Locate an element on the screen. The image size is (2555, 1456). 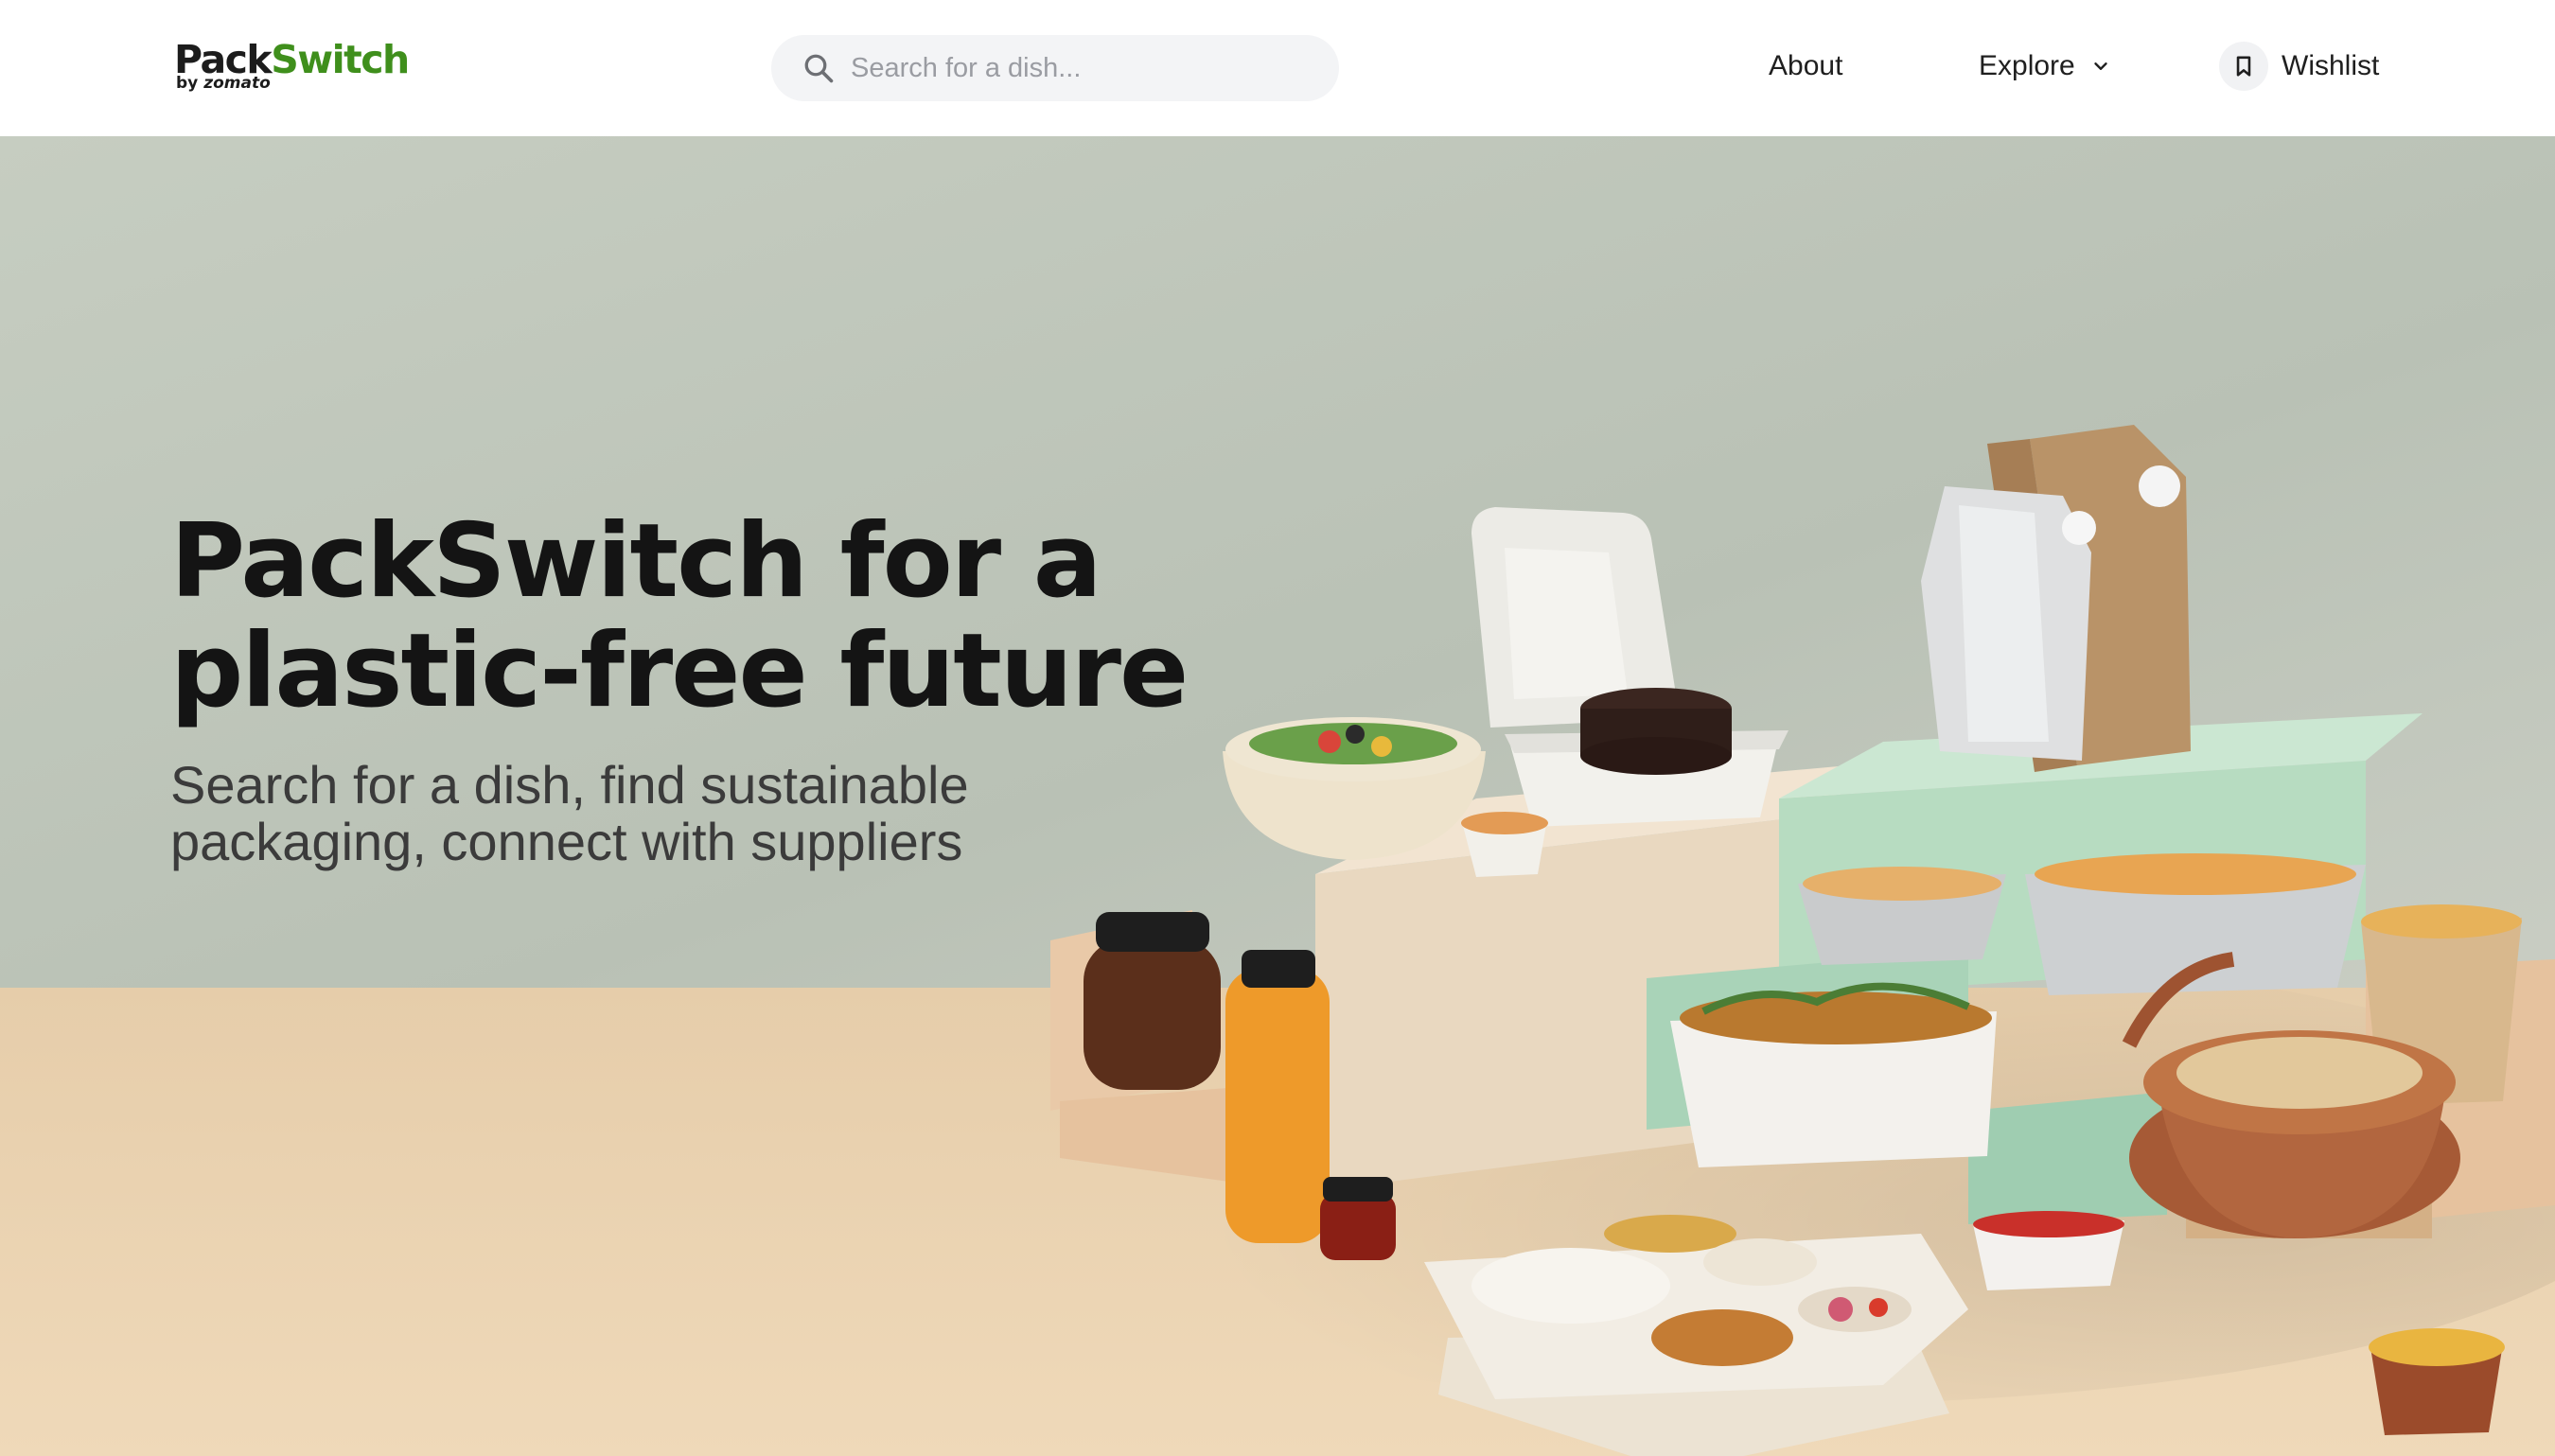
packswitch-logo: PackSwitch by zomato is located at coordinates (292, 68).